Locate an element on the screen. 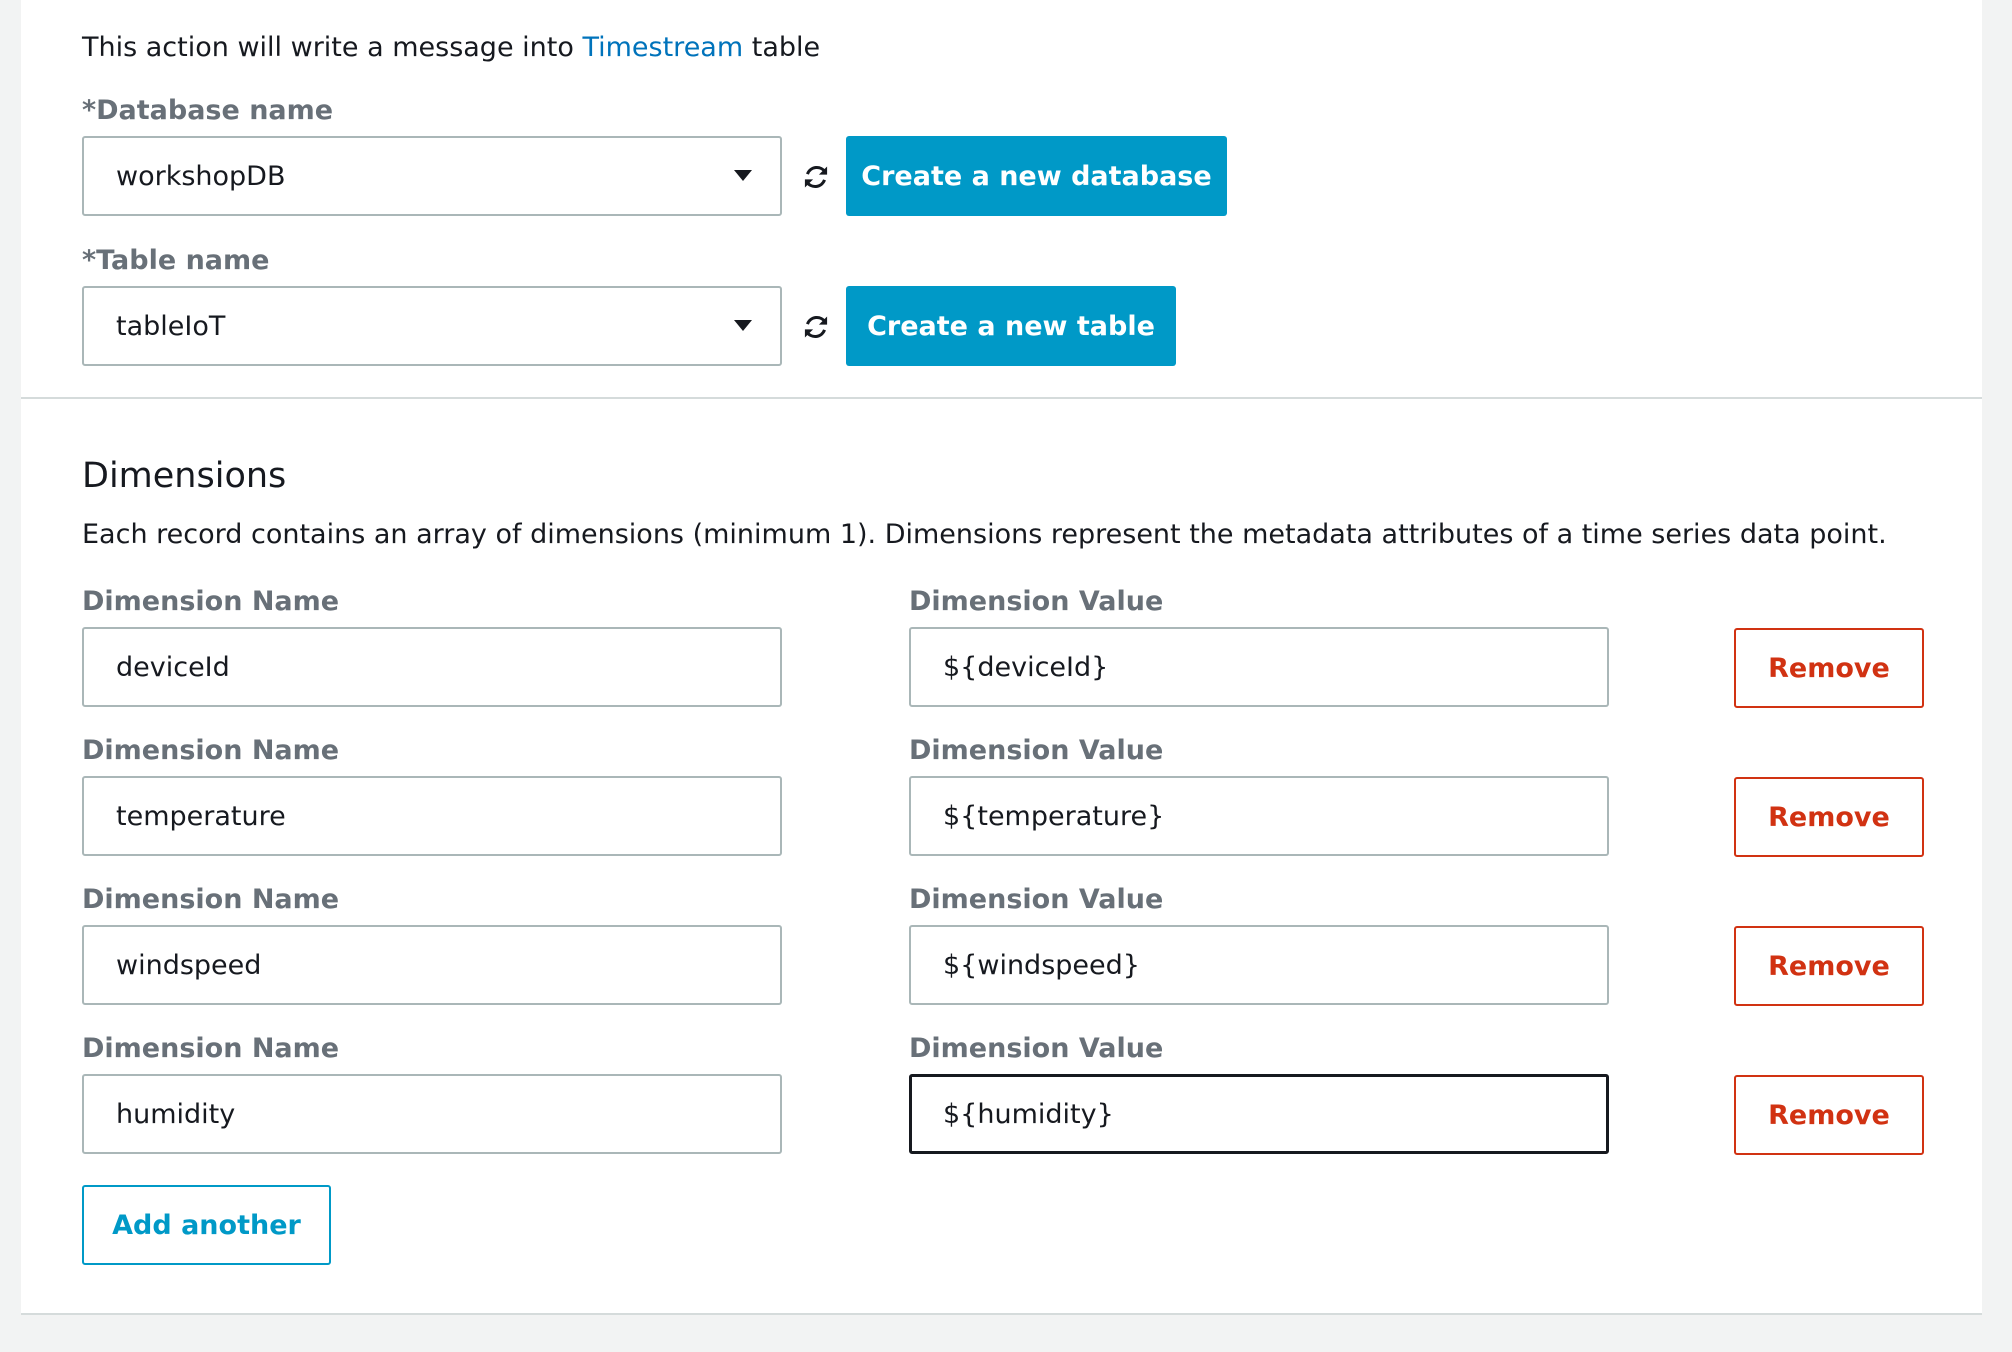  dimension-name-text: deviceId is located at coordinates (173, 667).